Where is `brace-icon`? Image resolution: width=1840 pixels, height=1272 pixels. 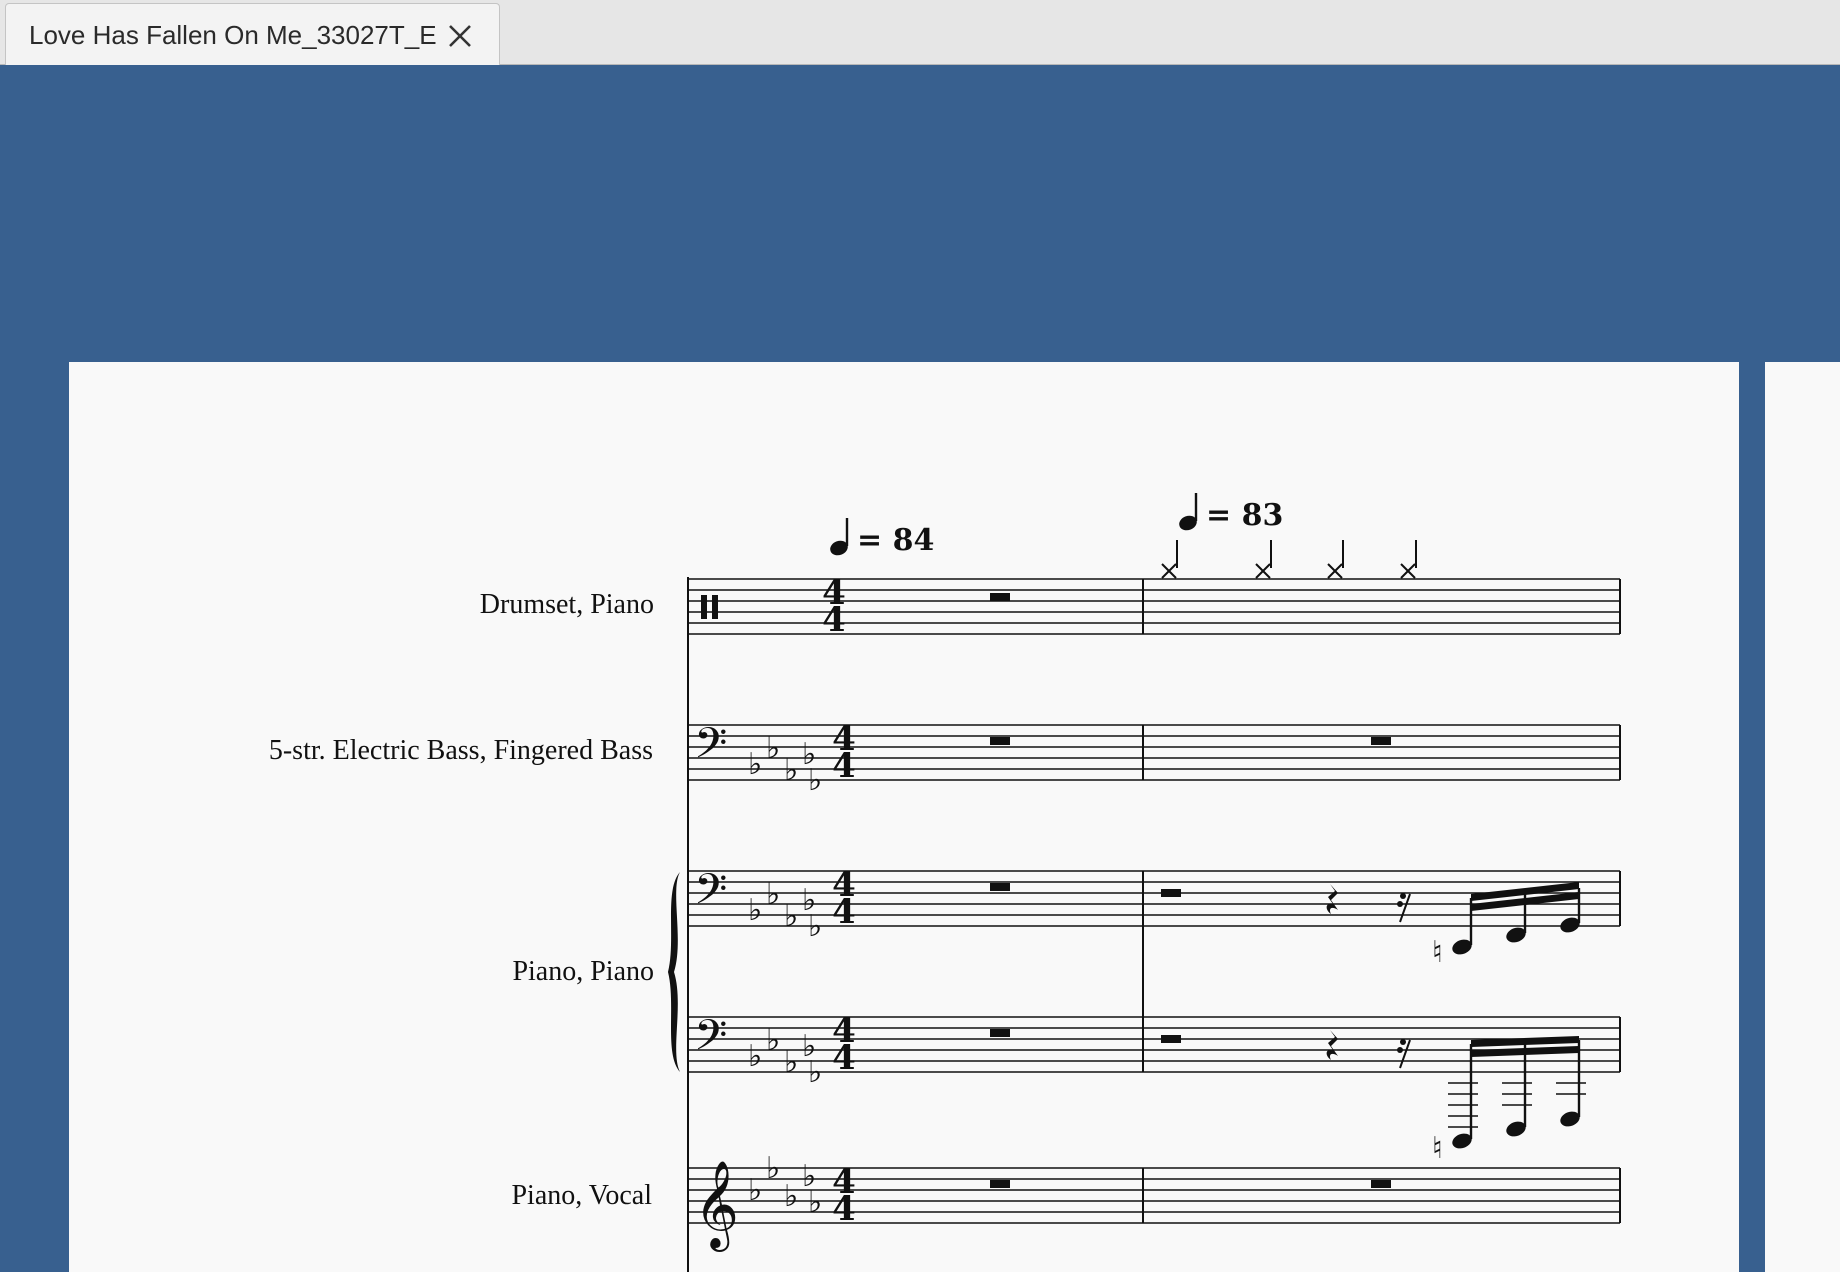
brace-icon is located at coordinates (674, 972).